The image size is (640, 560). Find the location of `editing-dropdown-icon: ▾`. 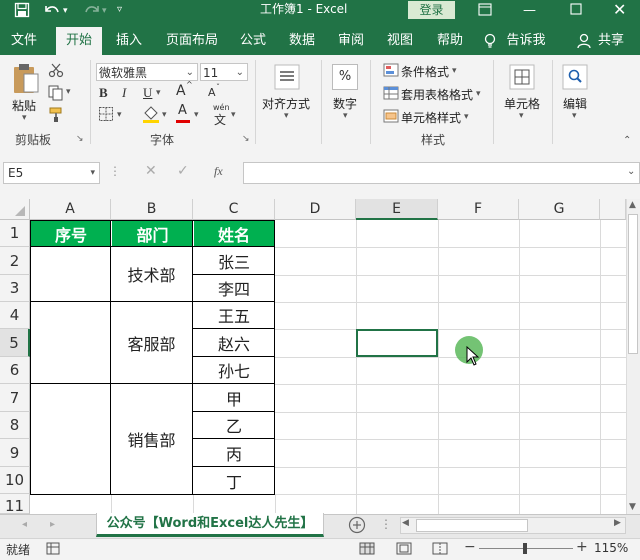

editing-dropdown-icon: ▾ is located at coordinates (574, 116).